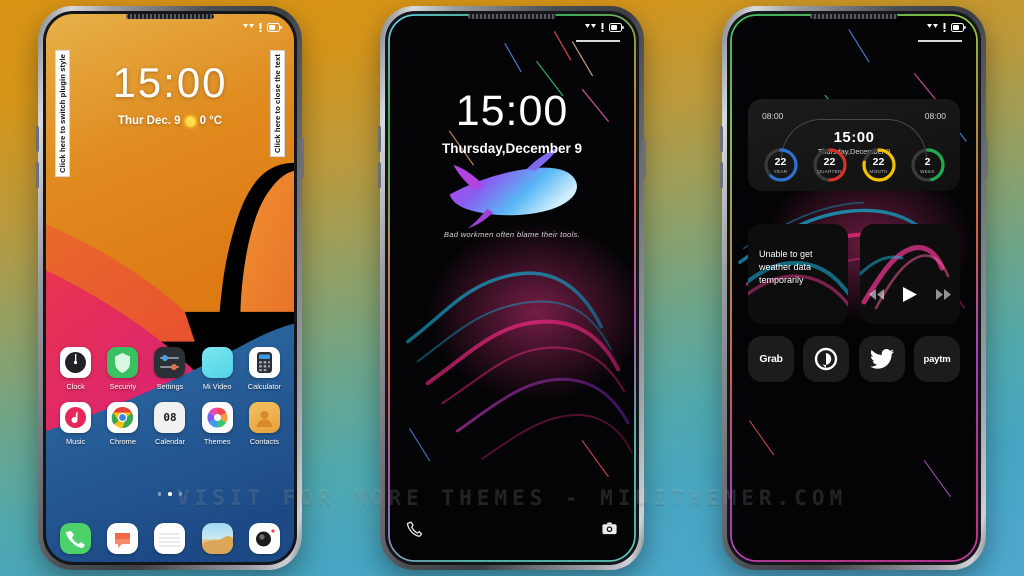  I want to click on paytm-icon: paytm, so click(937, 359).